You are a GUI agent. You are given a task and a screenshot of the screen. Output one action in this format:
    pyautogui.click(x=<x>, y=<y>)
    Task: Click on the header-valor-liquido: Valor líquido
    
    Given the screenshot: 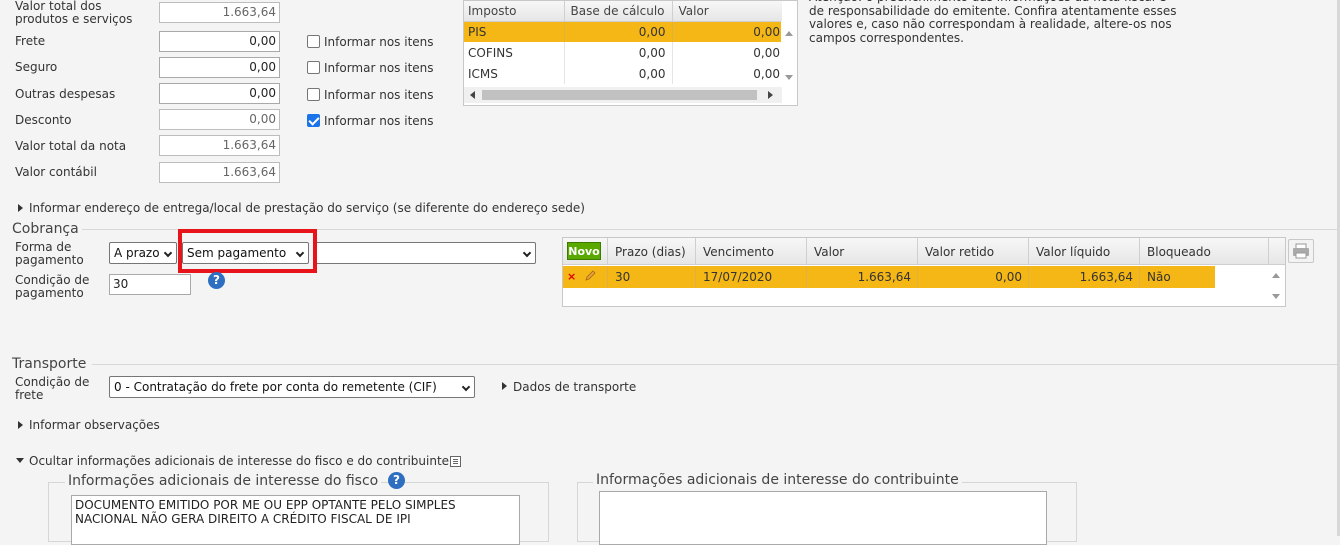 What is the action you would take?
    pyautogui.click(x=1073, y=252)
    